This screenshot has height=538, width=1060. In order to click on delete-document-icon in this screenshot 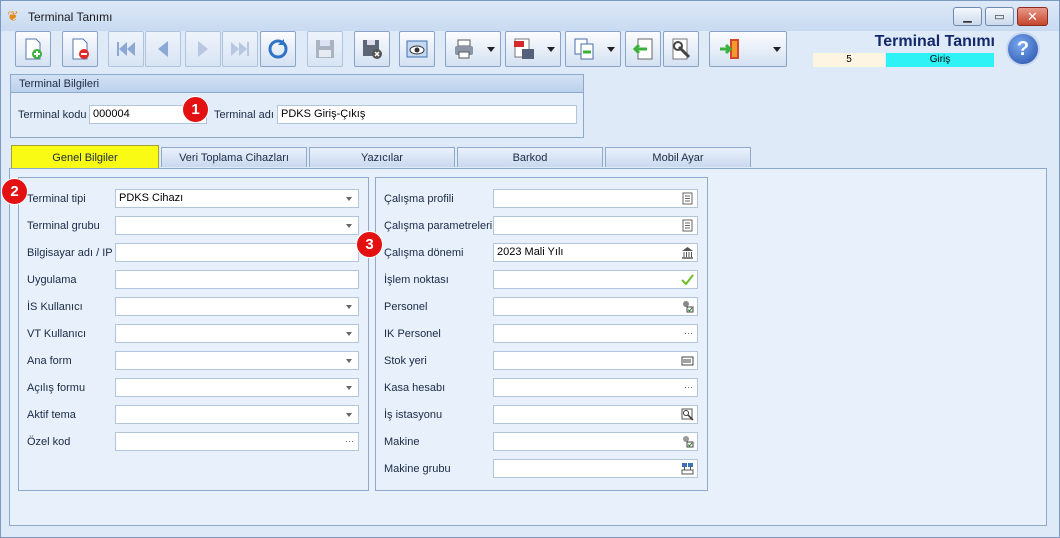, I will do `click(80, 49)`.